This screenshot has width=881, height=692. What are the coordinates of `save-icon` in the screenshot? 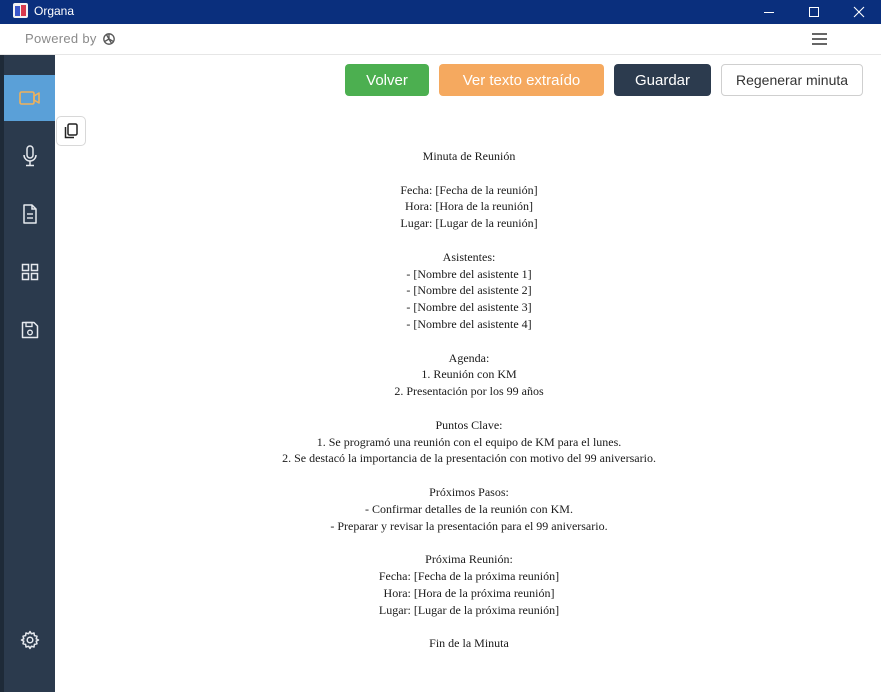 It's located at (29, 330).